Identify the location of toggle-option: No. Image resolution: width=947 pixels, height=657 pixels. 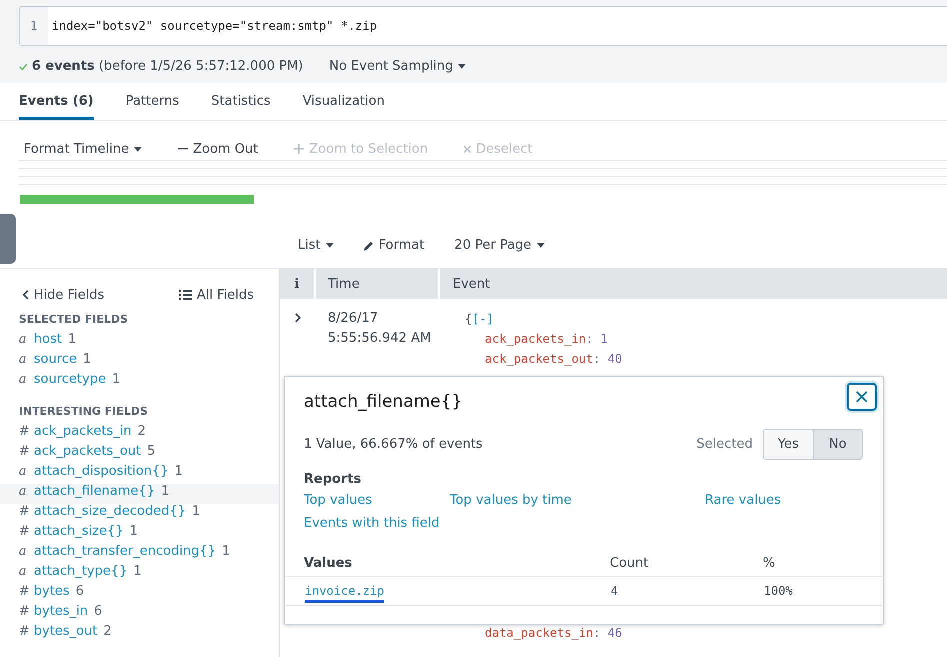
(837, 444).